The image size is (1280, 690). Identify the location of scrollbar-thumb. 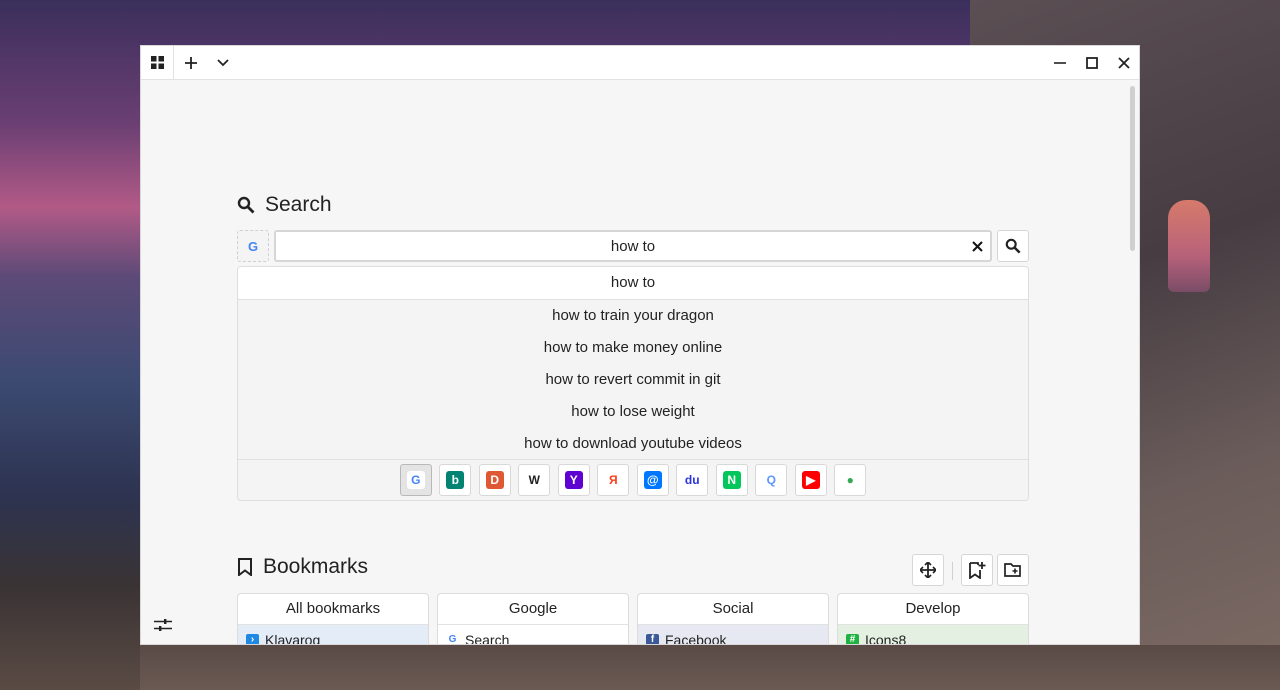
(1132, 168).